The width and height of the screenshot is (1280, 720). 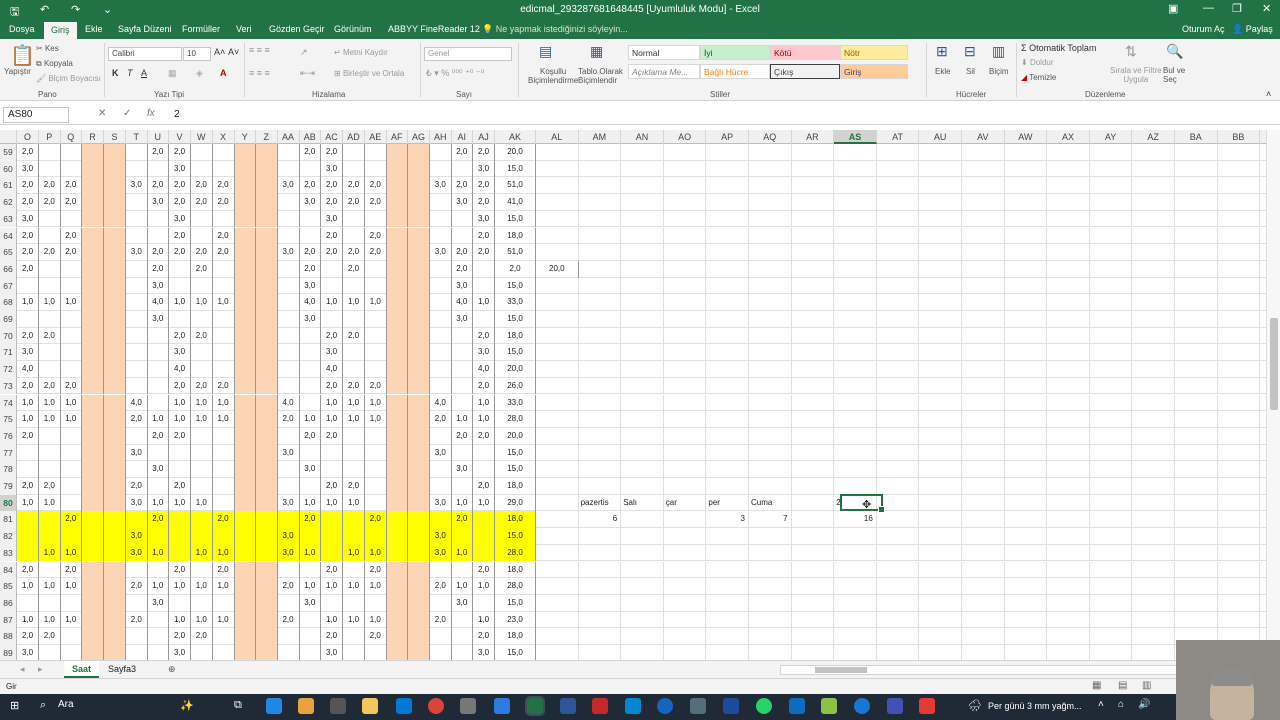 What do you see at coordinates (1026, 269) in the screenshot?
I see `cell-aw66` at bounding box center [1026, 269].